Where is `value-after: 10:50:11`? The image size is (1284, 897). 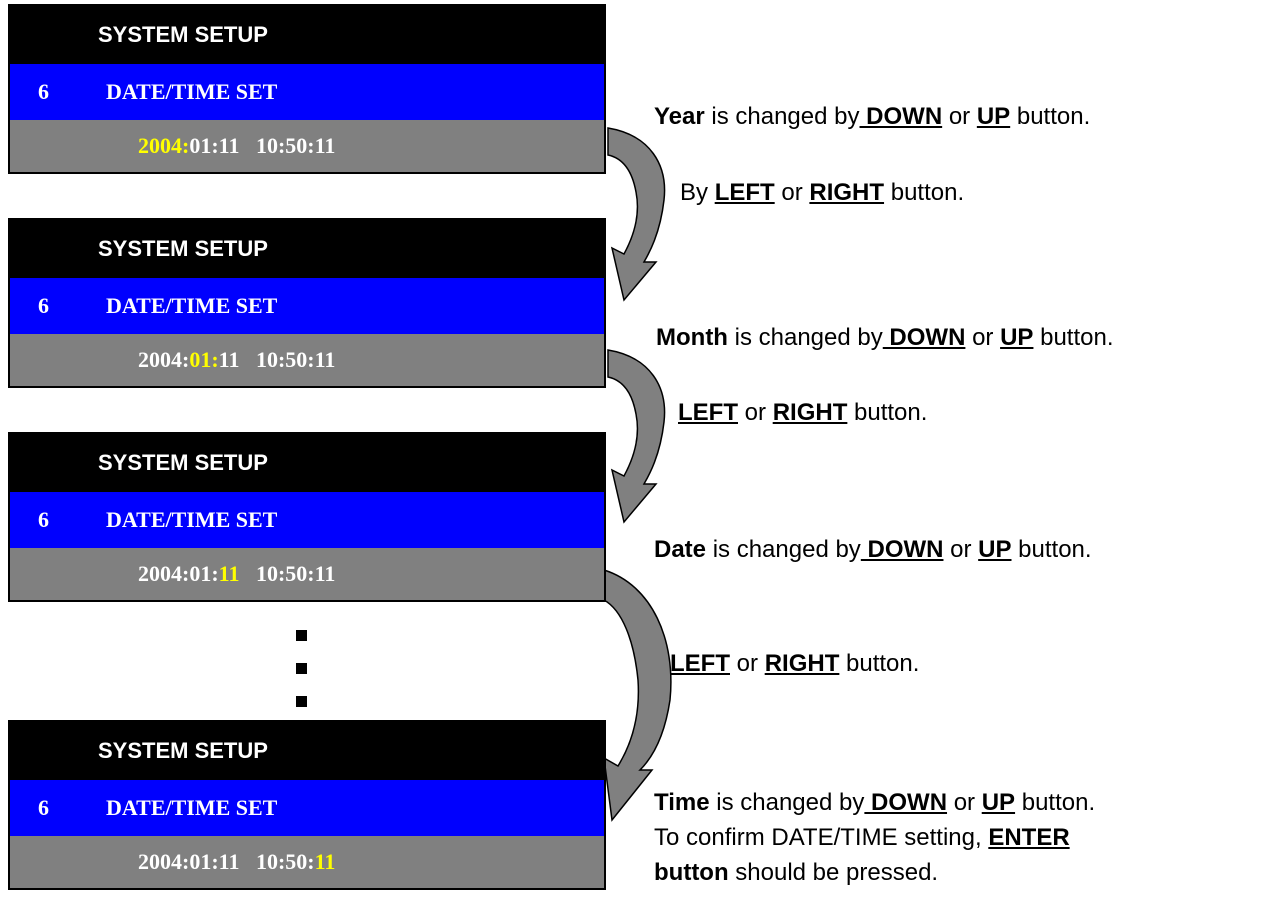
value-after: 10:50:11 is located at coordinates (287, 573).